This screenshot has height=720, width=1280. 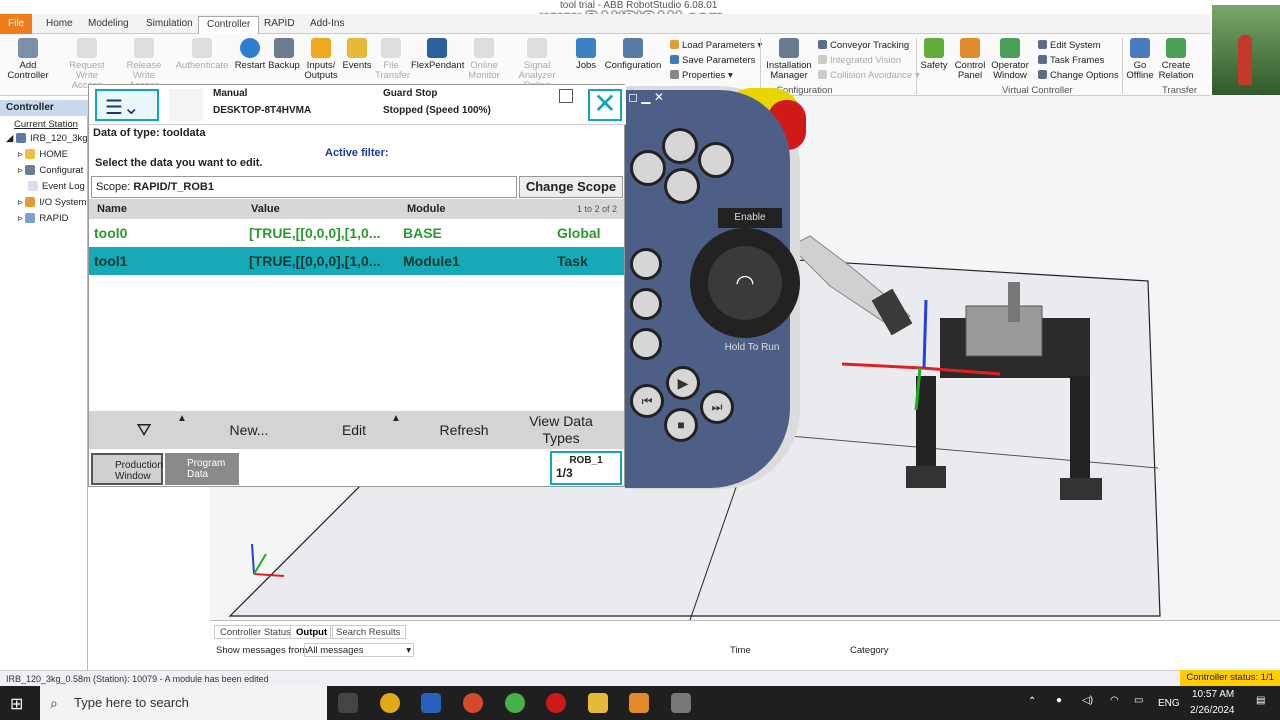 What do you see at coordinates (357, 53) in the screenshot?
I see `events-button: Events` at bounding box center [357, 53].